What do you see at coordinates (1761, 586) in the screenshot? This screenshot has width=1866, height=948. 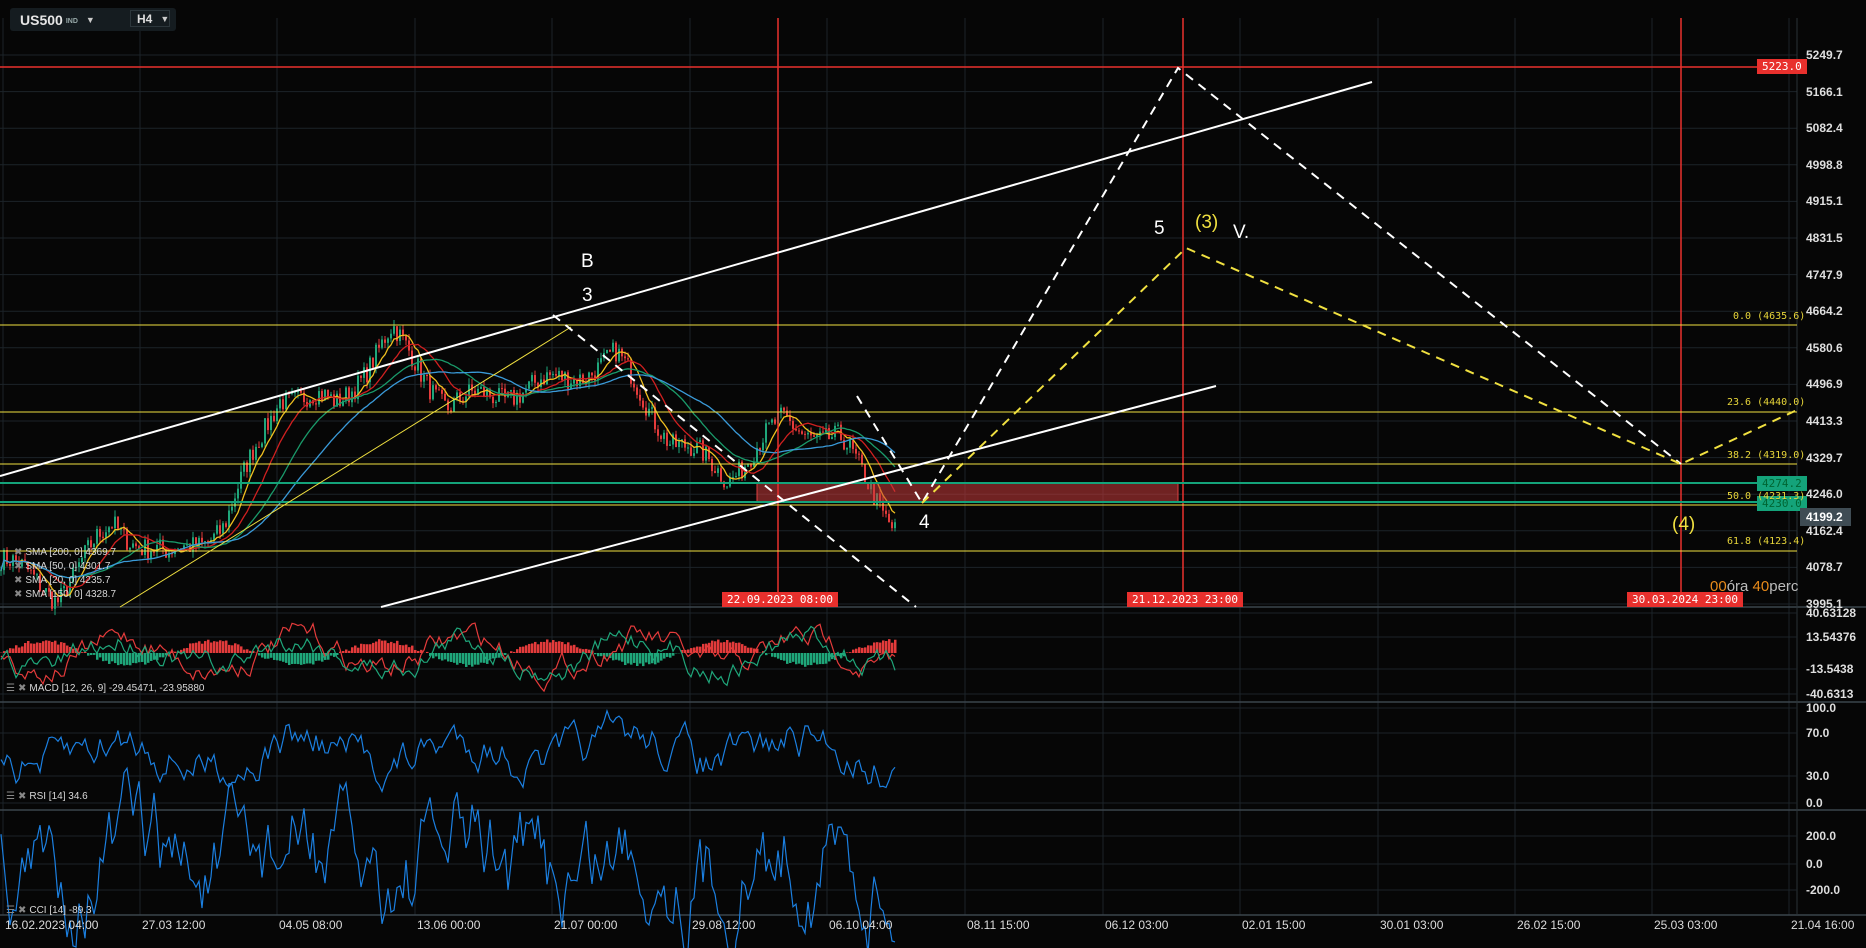 I see `countdown-minutes: 40` at bounding box center [1761, 586].